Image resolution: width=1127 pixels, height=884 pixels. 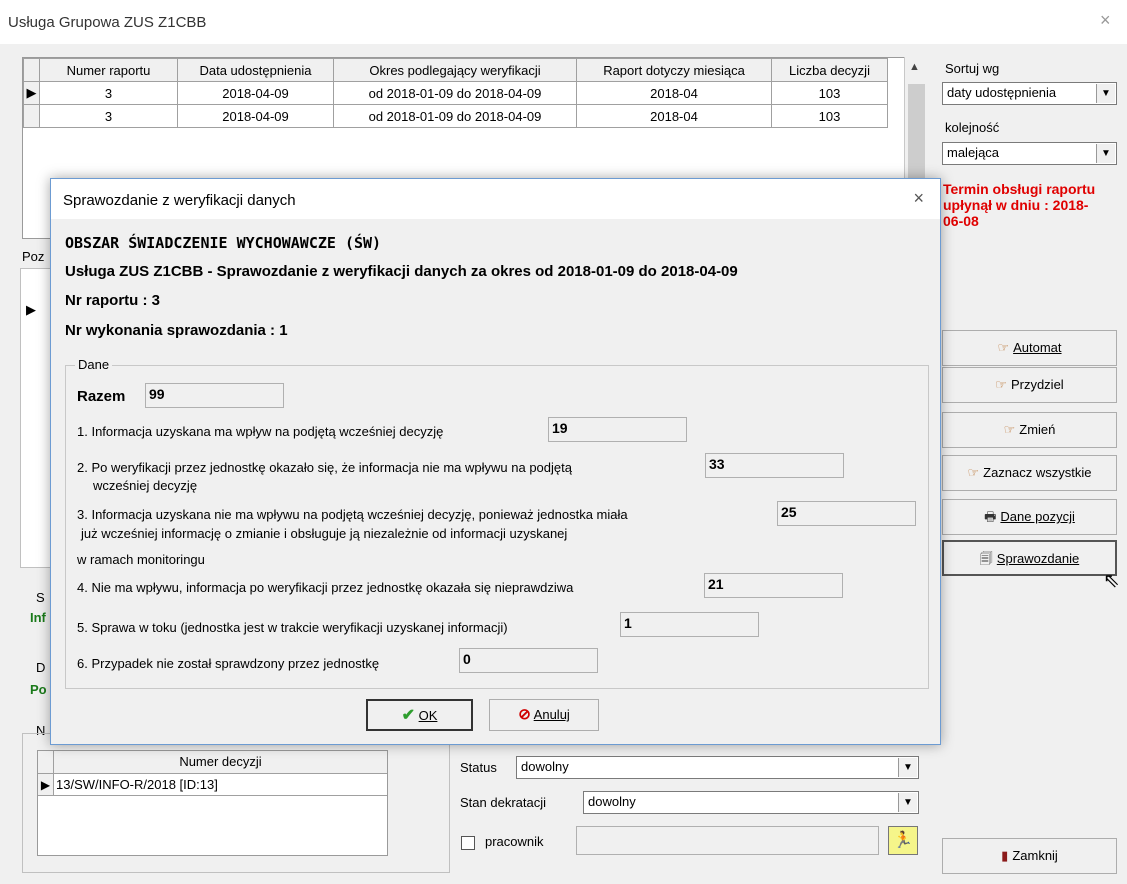 What do you see at coordinates (255, 116) in the screenshot?
I see `table-cell: 2018-04-09` at bounding box center [255, 116].